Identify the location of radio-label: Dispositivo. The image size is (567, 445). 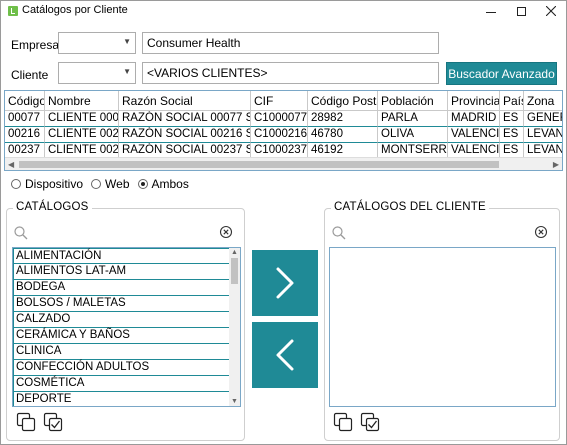
(54, 184).